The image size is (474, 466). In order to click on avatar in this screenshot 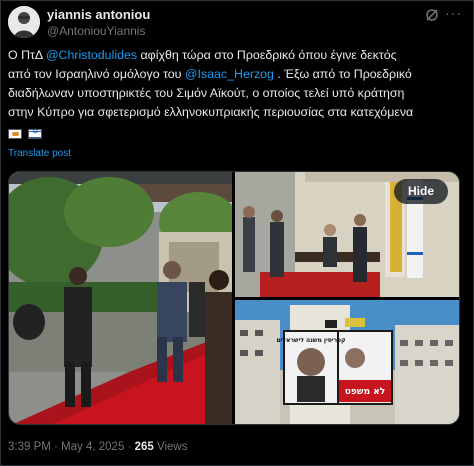, I will do `click(24, 22)`.